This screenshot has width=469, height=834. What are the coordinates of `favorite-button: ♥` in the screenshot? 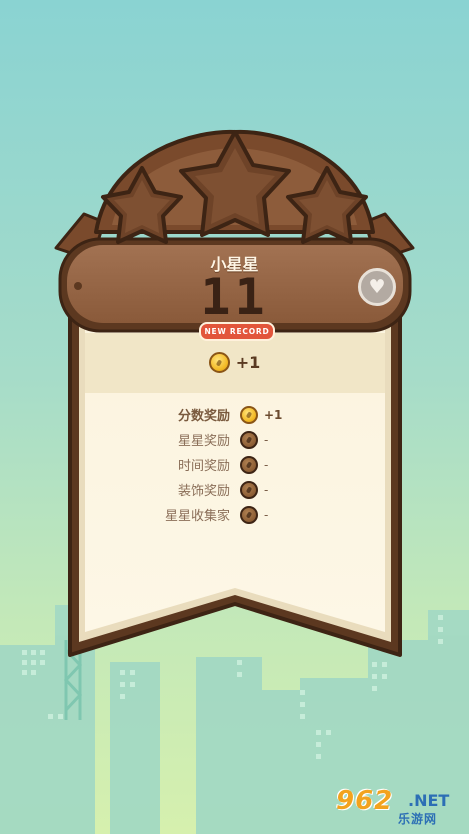 It's located at (377, 287).